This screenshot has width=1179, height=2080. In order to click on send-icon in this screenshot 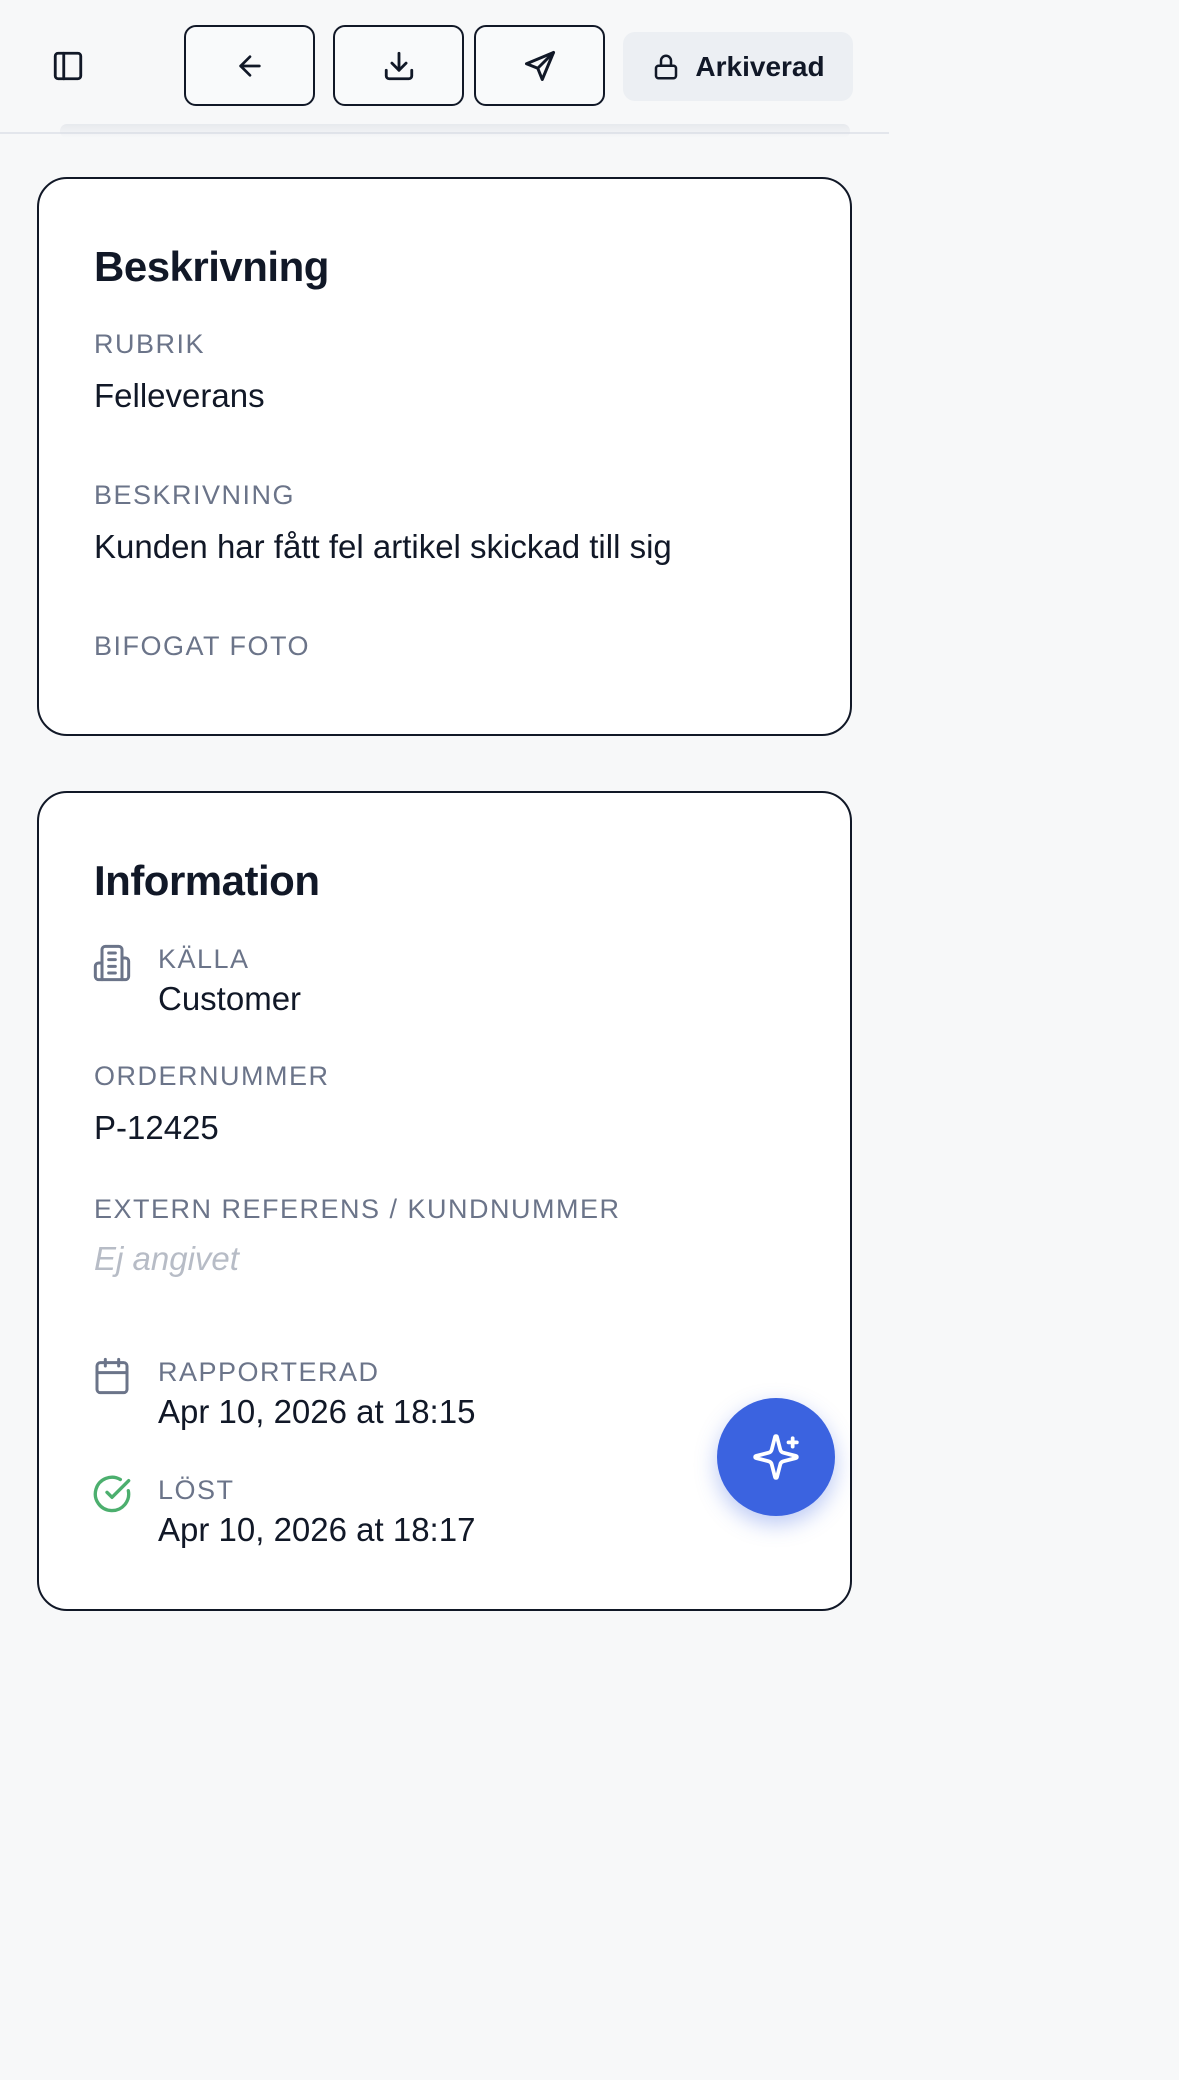, I will do `click(539, 65)`.